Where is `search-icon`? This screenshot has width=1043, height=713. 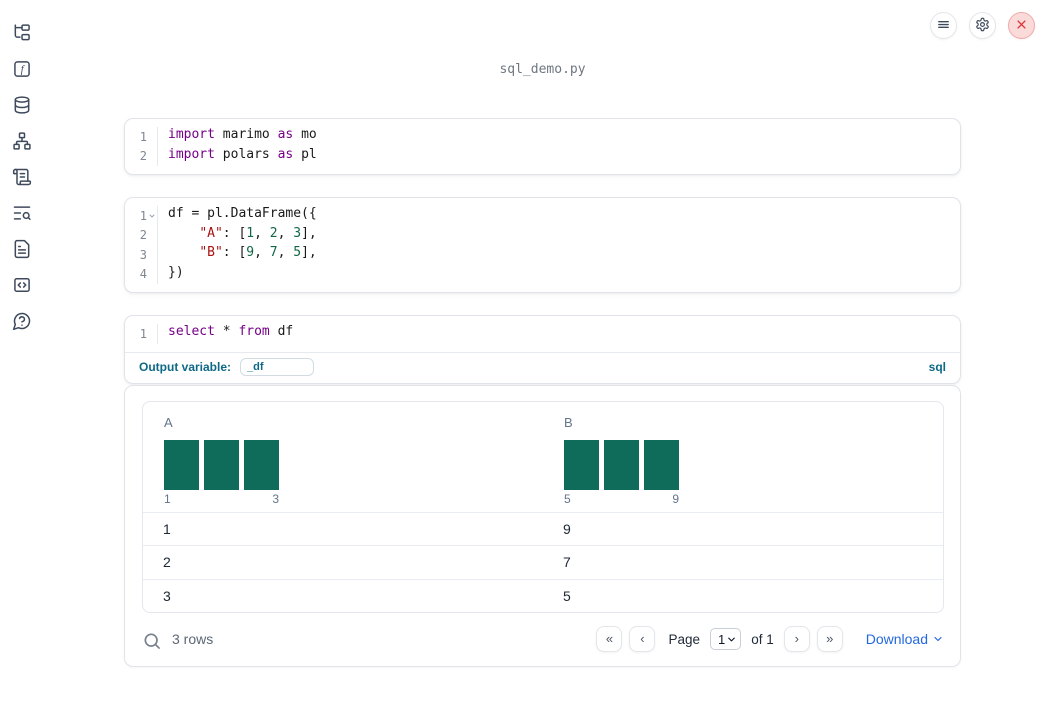 search-icon is located at coordinates (151, 641).